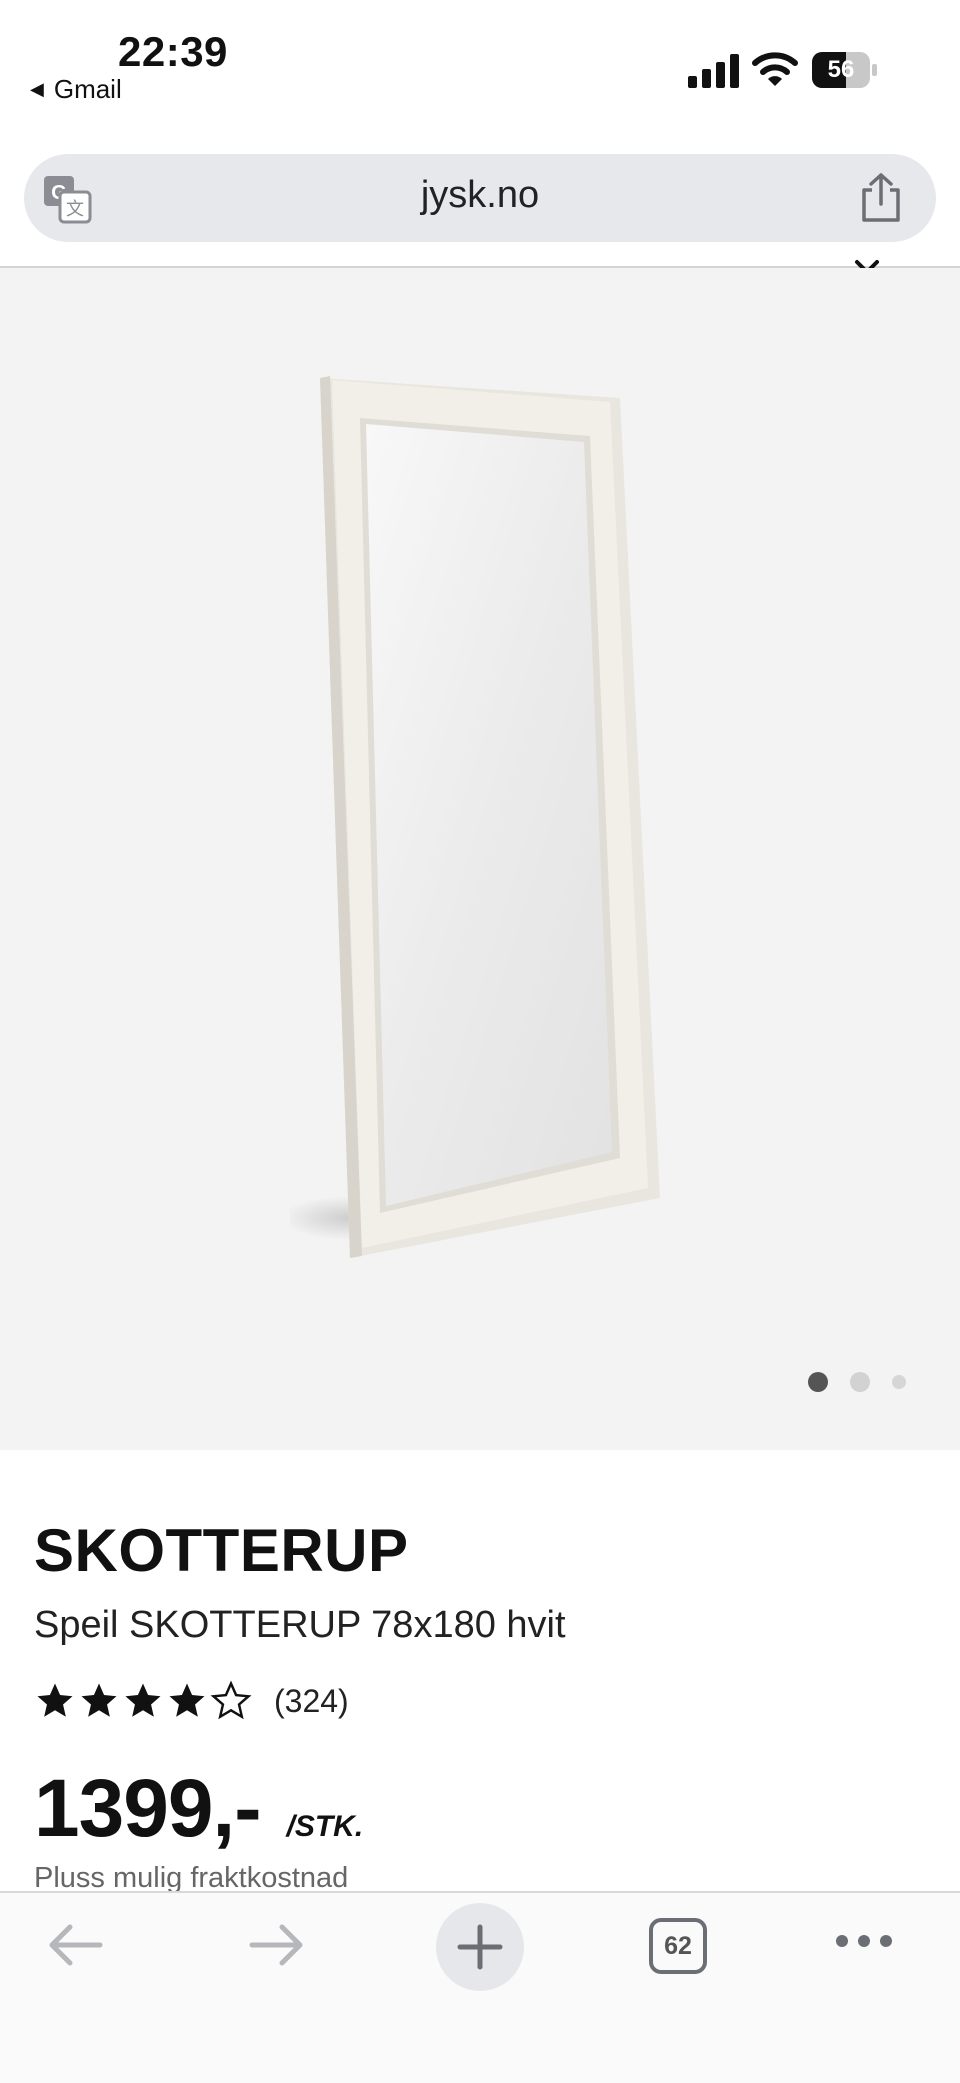  What do you see at coordinates (173, 51) in the screenshot?
I see `status-time: 22:39` at bounding box center [173, 51].